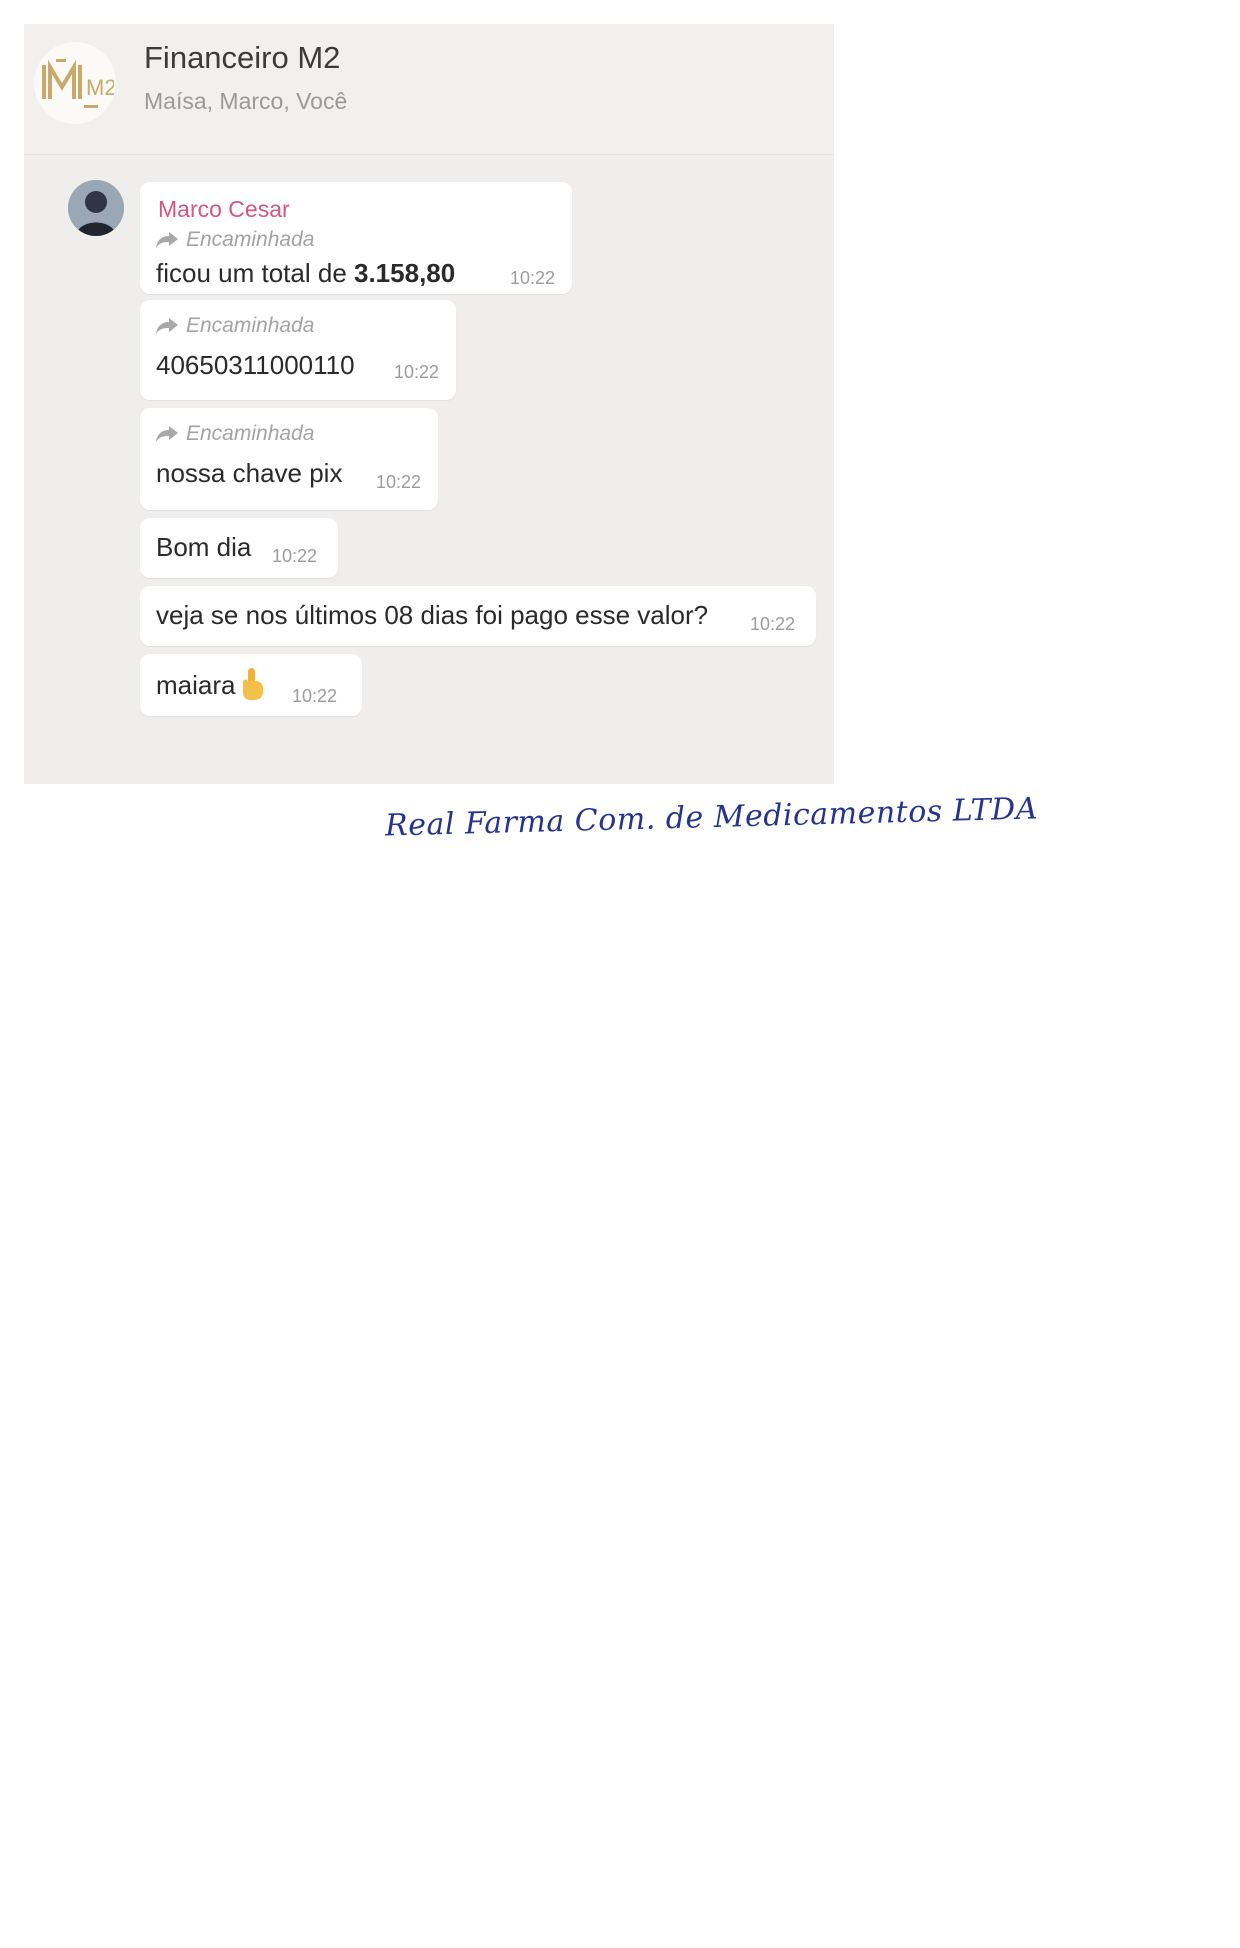 This screenshot has height=1948, width=1240. I want to click on message-text-body: maiara, so click(196, 685).